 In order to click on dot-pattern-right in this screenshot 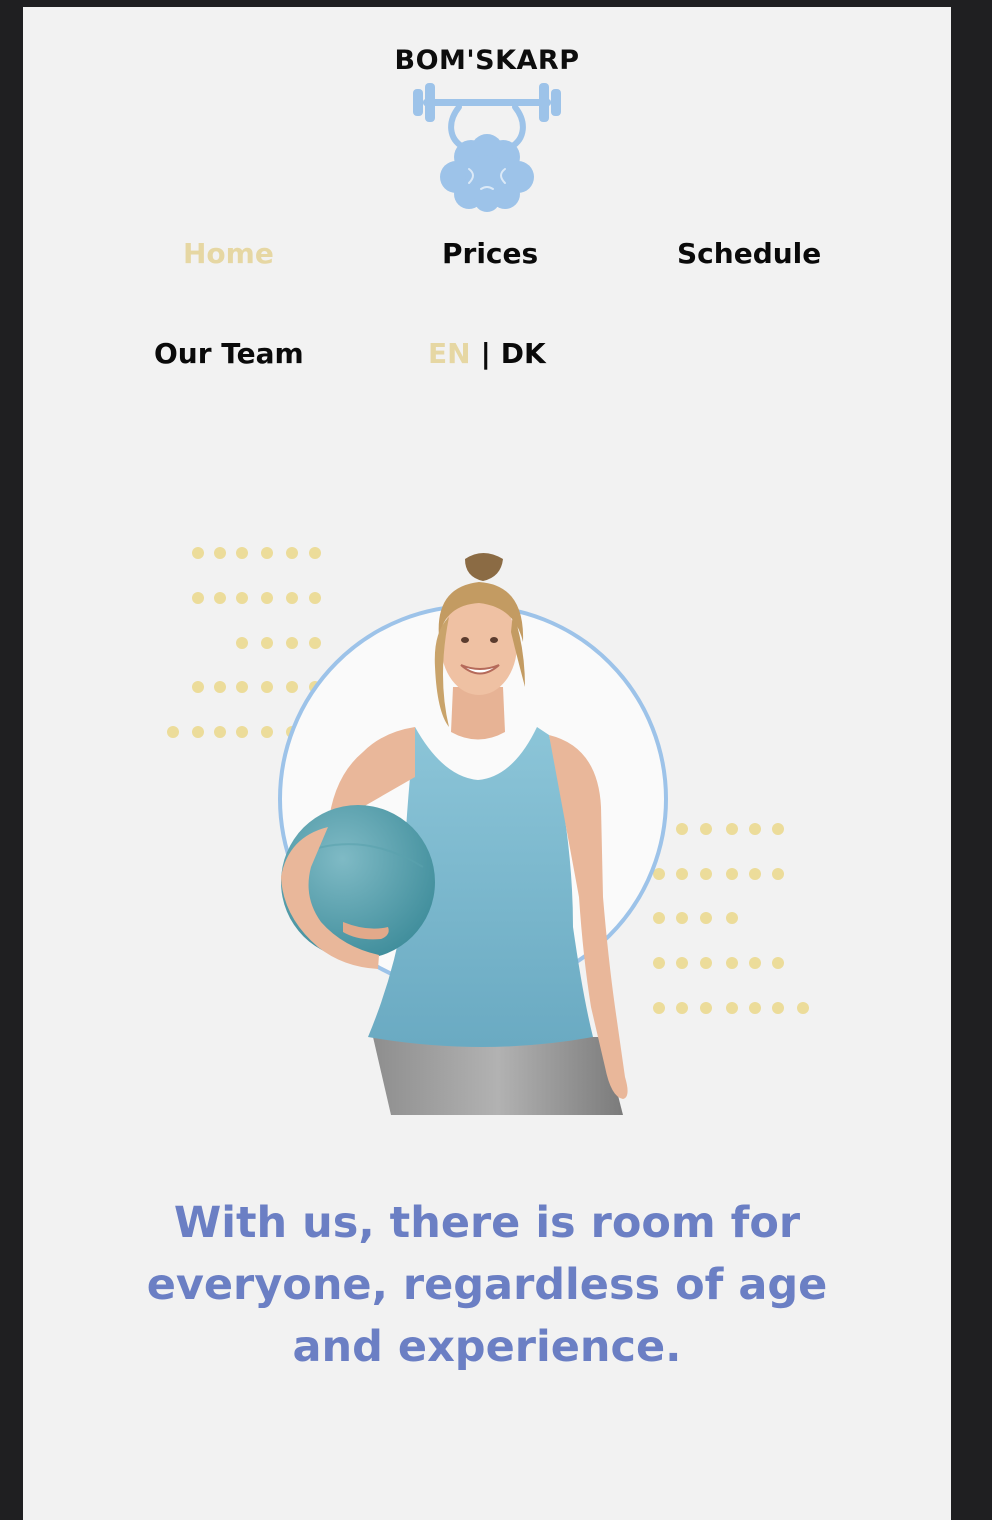, I will do `click(731, 918)`.